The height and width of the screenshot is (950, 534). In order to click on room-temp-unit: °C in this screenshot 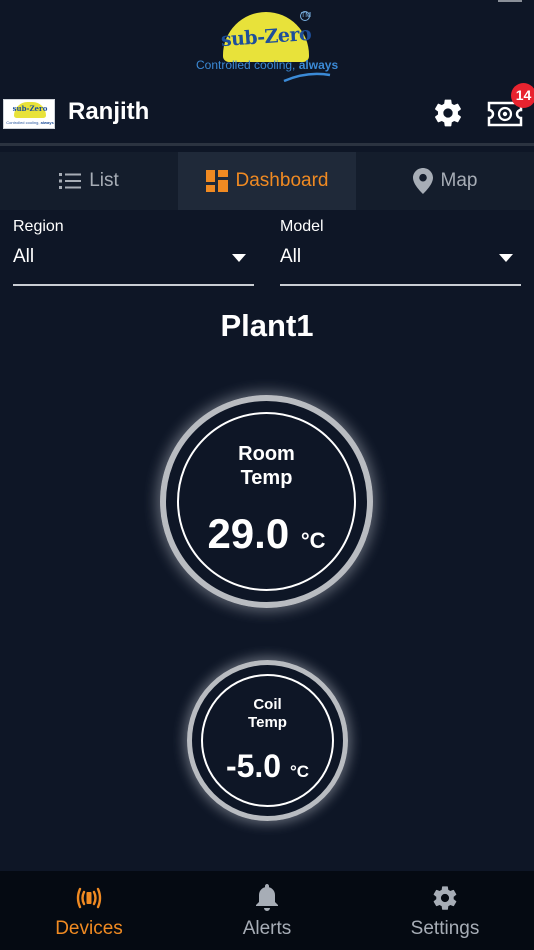, I will do `click(313, 540)`.